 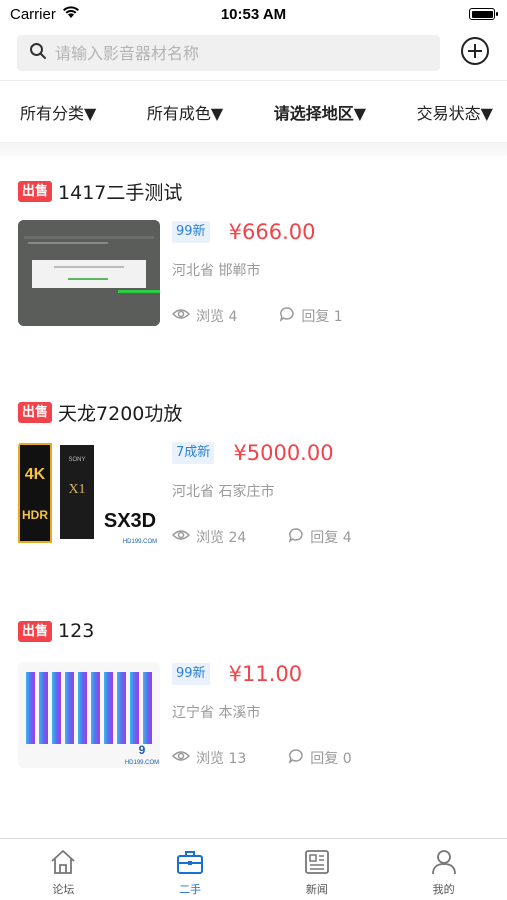 I want to click on status-left: Carrier, so click(x=45, y=14).